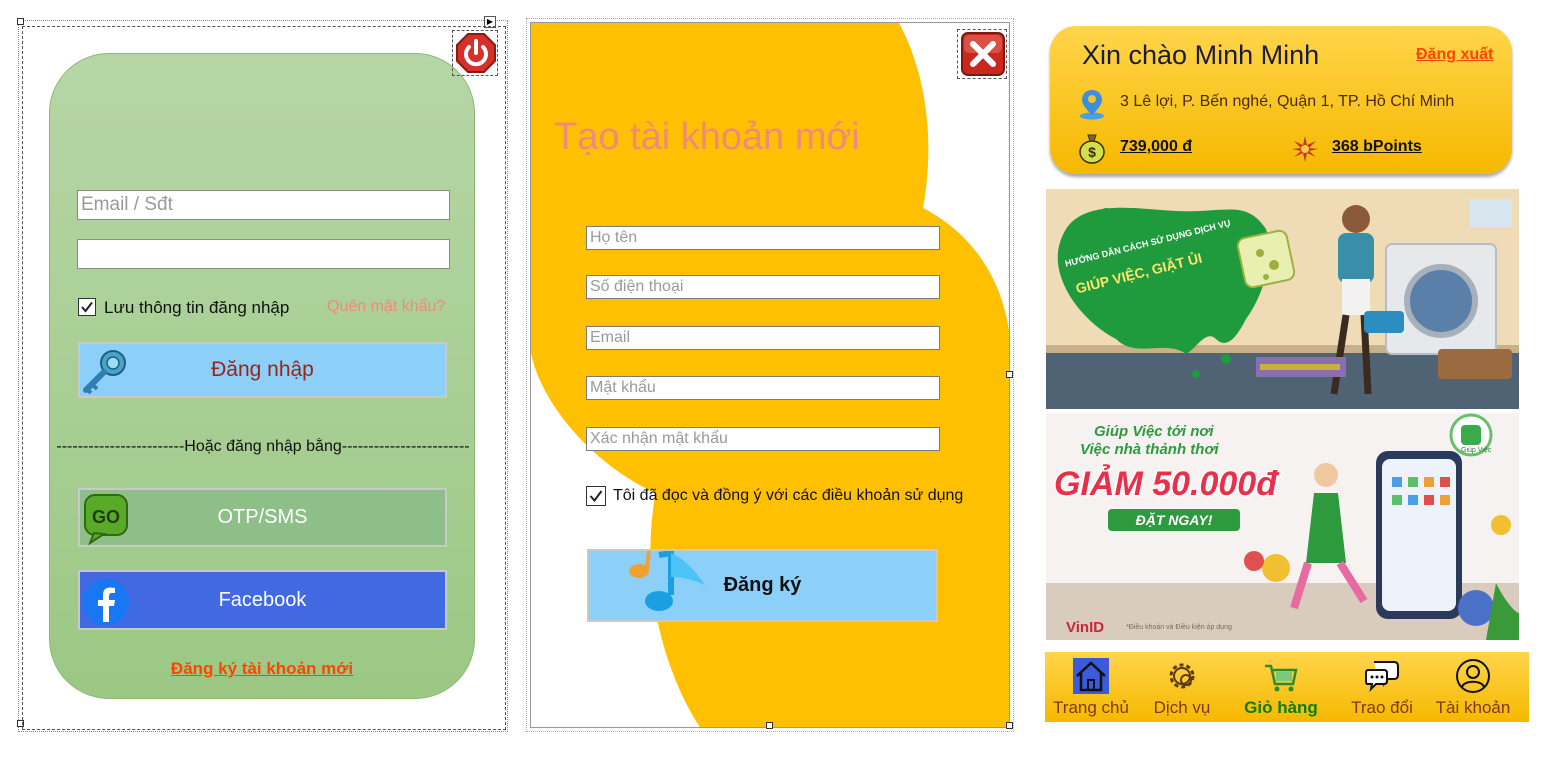  I want to click on terms-checkbox, so click(596, 496).